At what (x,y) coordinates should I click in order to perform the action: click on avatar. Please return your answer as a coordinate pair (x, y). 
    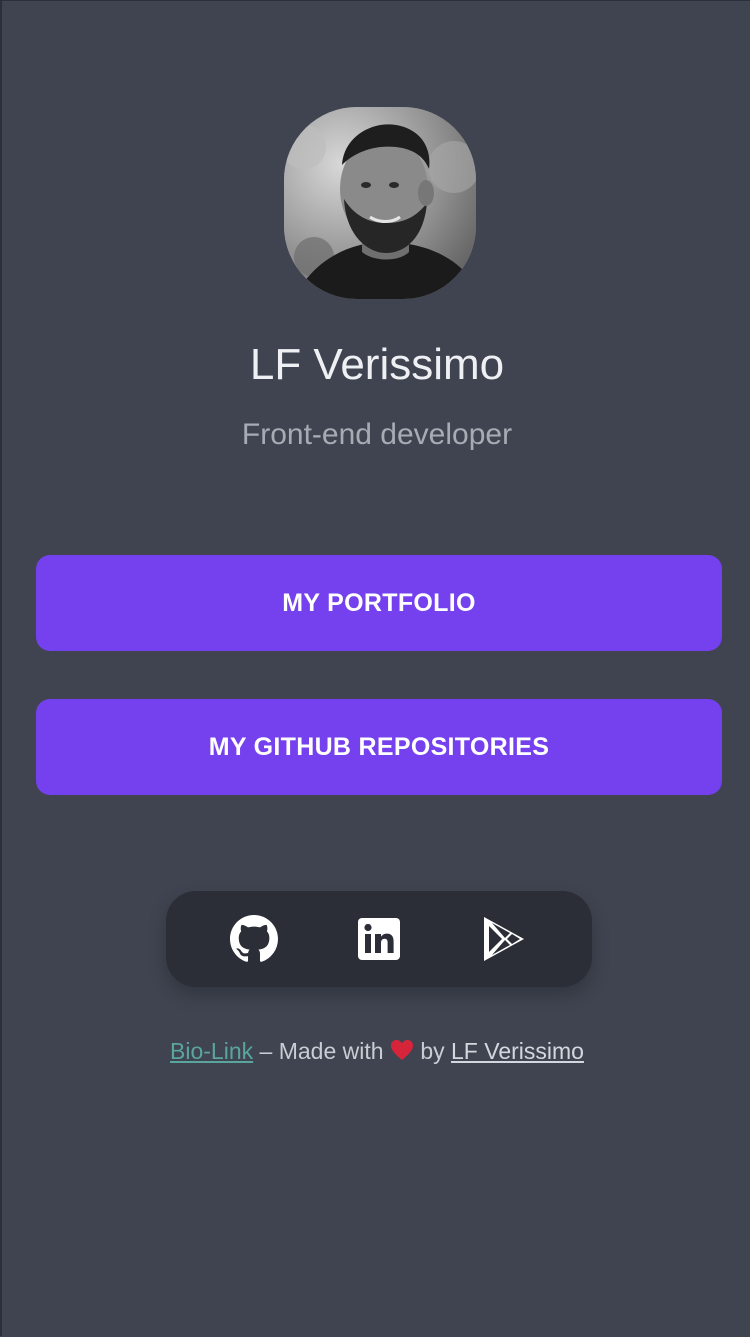
    Looking at the image, I should click on (380, 203).